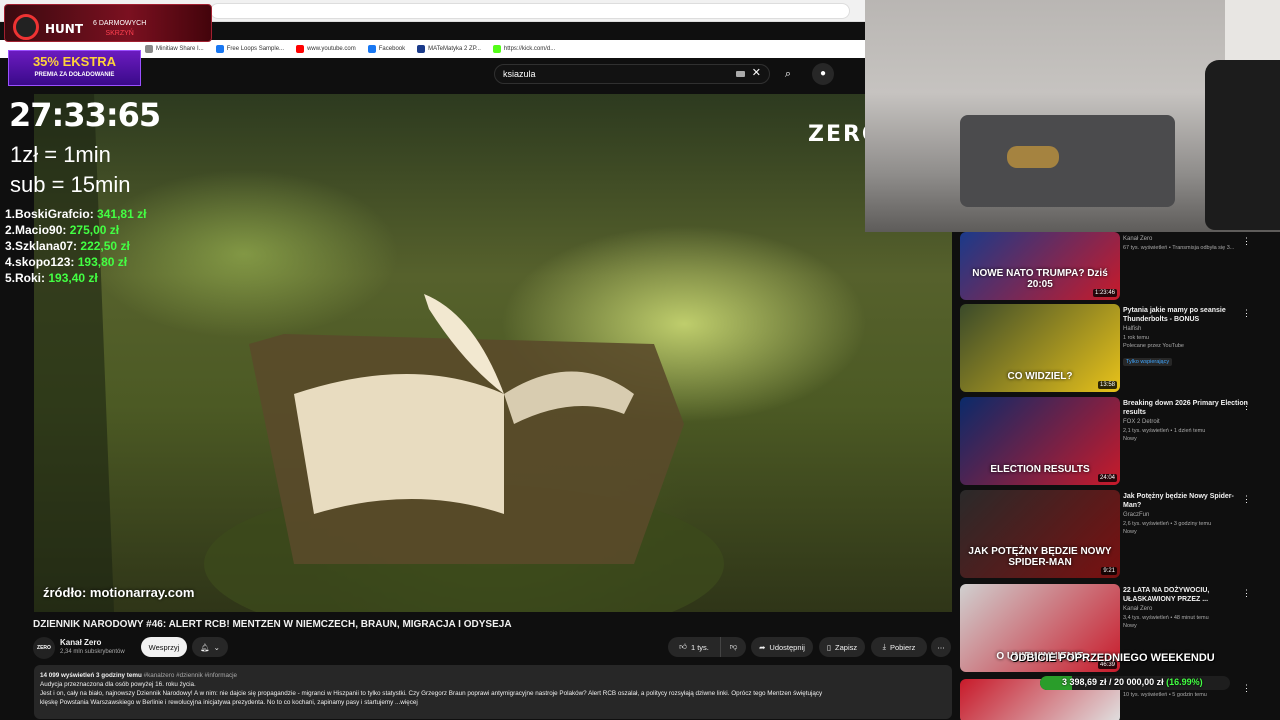  What do you see at coordinates (1164, 431) in the screenshot?
I see `video-stats: 2,1 tys. wyświetleń • 1 dzień temu` at bounding box center [1164, 431].